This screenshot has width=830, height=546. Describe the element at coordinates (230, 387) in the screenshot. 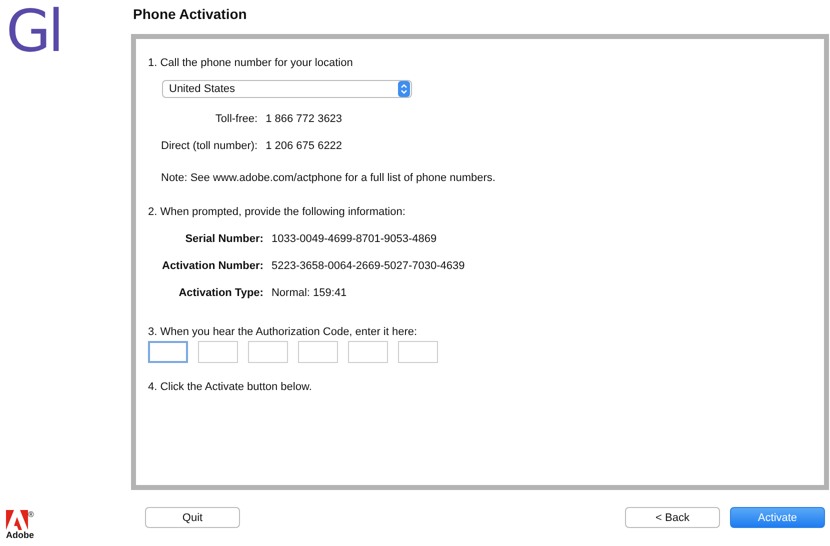

I see `step-text: 4. Click the Activate button below.` at that location.